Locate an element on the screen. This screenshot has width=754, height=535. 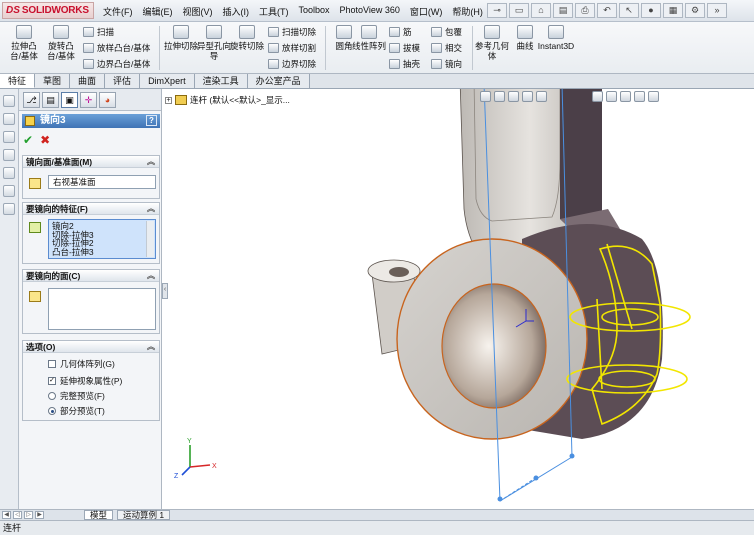
select-icon: ↖ is located at coordinates (629, 10).